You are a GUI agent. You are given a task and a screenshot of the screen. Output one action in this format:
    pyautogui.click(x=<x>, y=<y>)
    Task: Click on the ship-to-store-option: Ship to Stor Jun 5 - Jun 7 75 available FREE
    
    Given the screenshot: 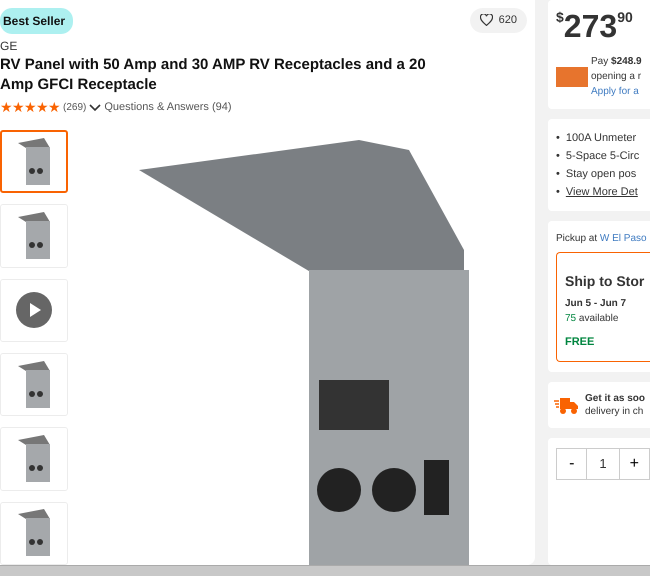 What is the action you would take?
    pyautogui.click(x=603, y=307)
    